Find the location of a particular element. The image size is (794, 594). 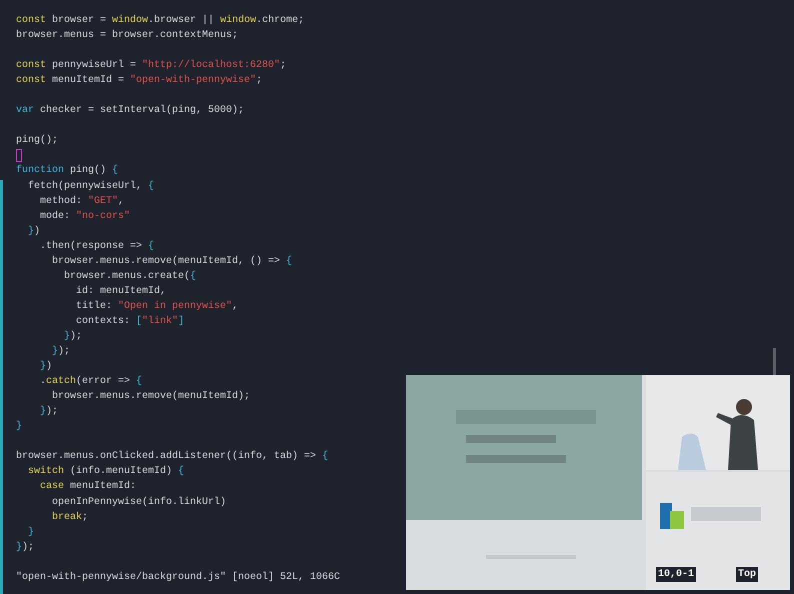

code-line: break; is located at coordinates (69, 517).